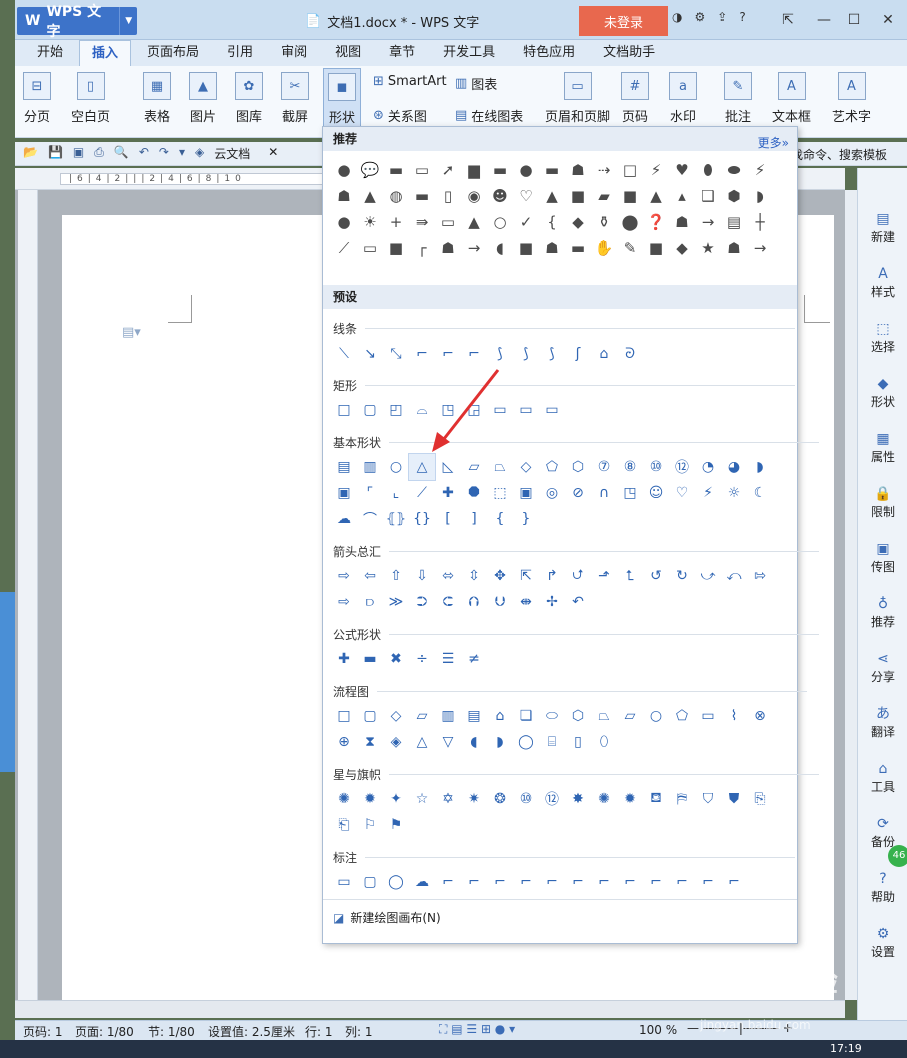  I want to click on vertical-scrollbar, so click(851, 595).